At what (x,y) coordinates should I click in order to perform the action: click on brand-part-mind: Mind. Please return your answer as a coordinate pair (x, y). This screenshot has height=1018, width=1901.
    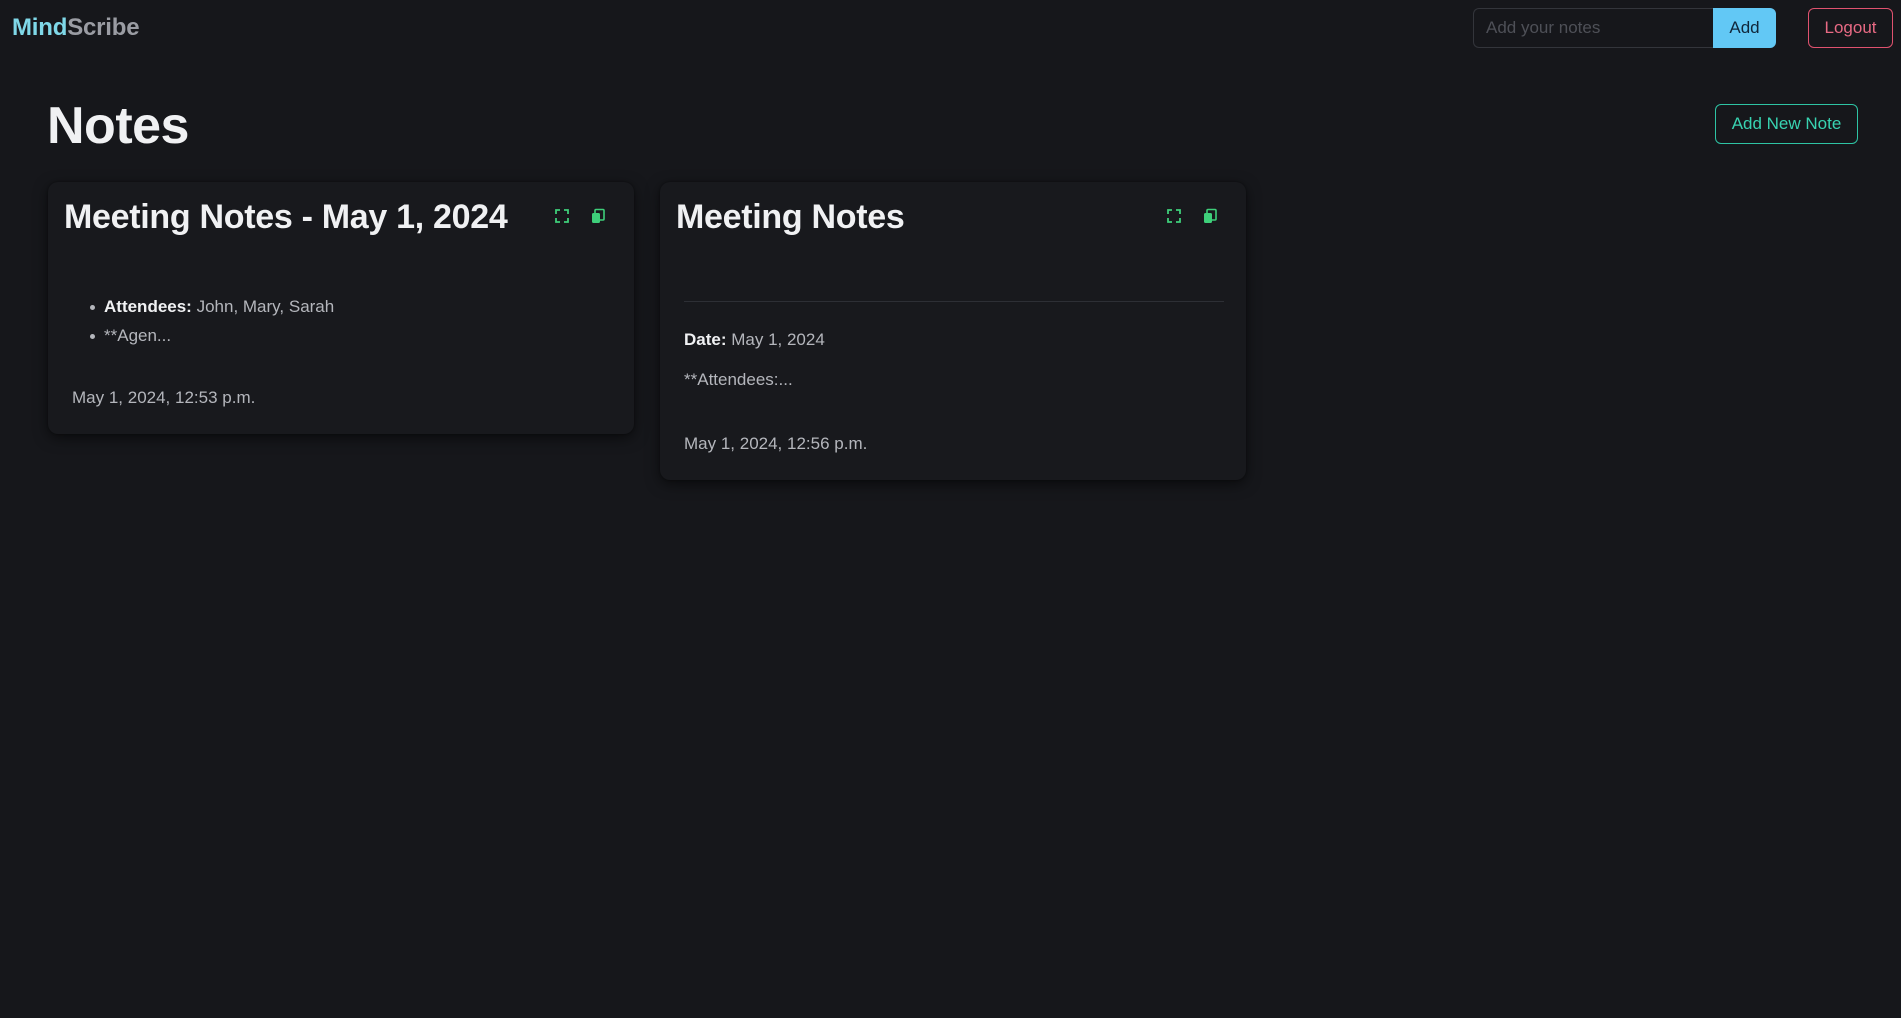
    Looking at the image, I should click on (40, 27).